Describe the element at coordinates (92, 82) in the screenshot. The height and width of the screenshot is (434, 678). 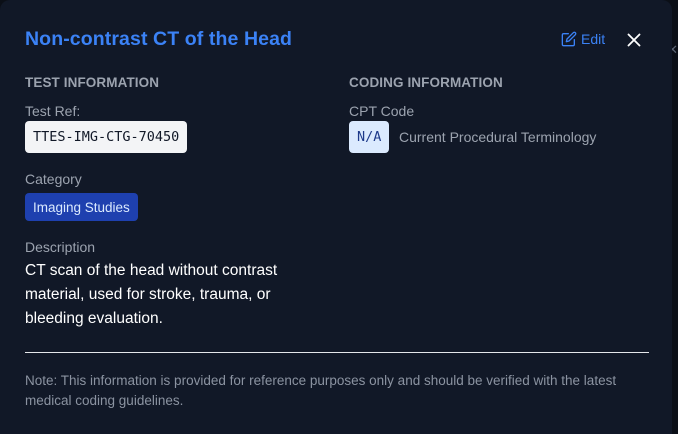
I see `test-information-heading: TEST INFORMATION` at that location.